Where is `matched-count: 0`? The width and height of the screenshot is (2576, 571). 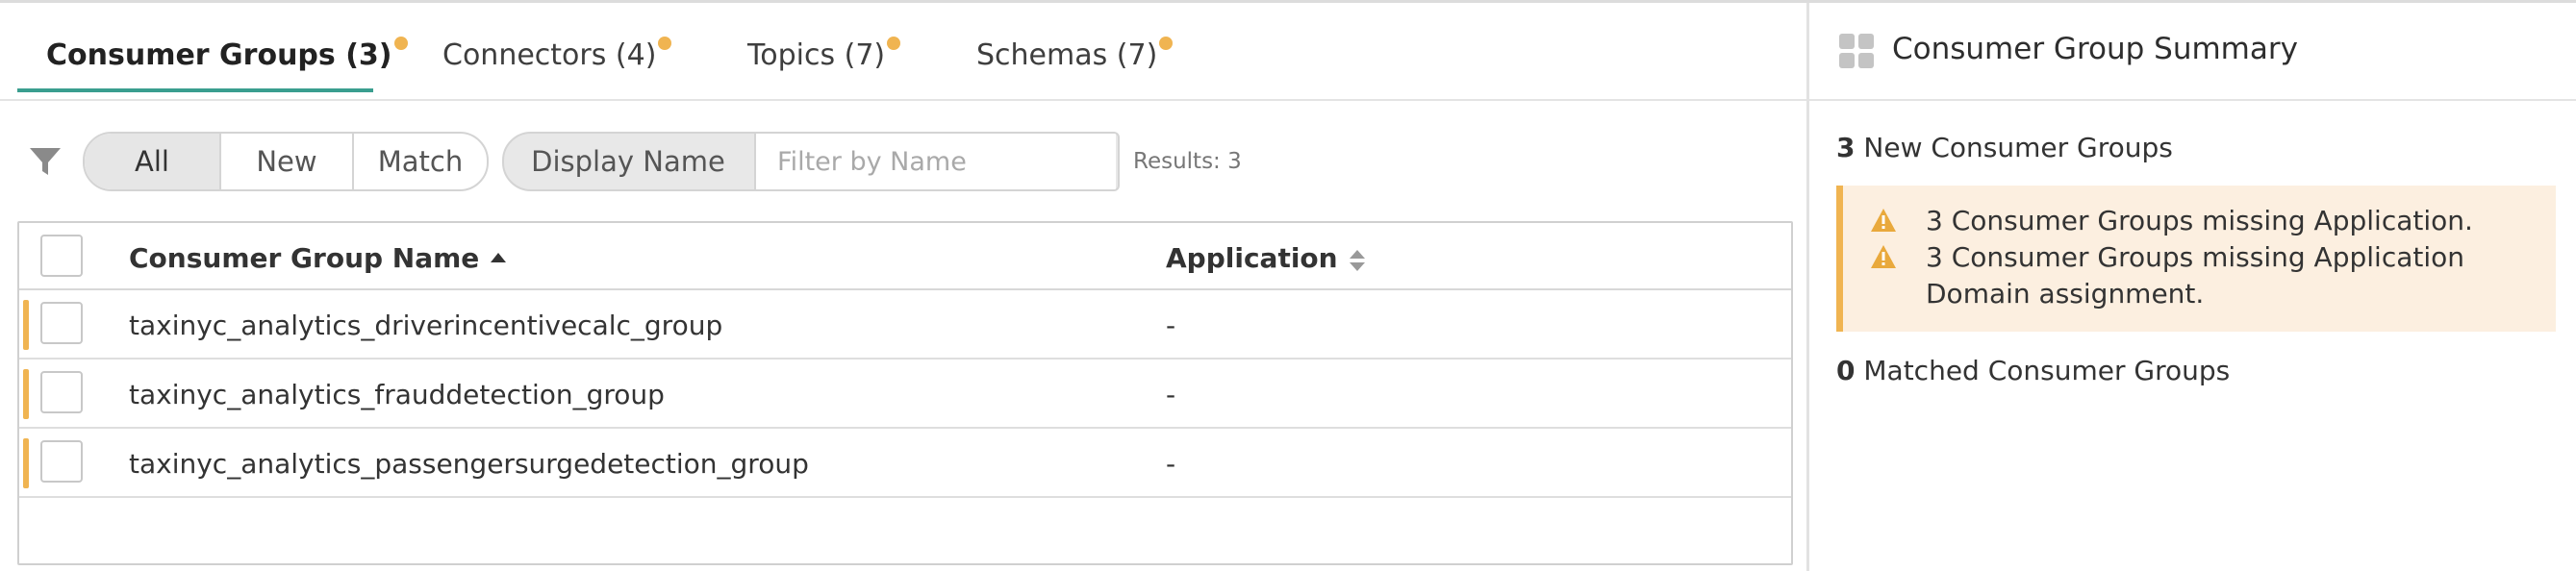 matched-count: 0 is located at coordinates (1846, 370).